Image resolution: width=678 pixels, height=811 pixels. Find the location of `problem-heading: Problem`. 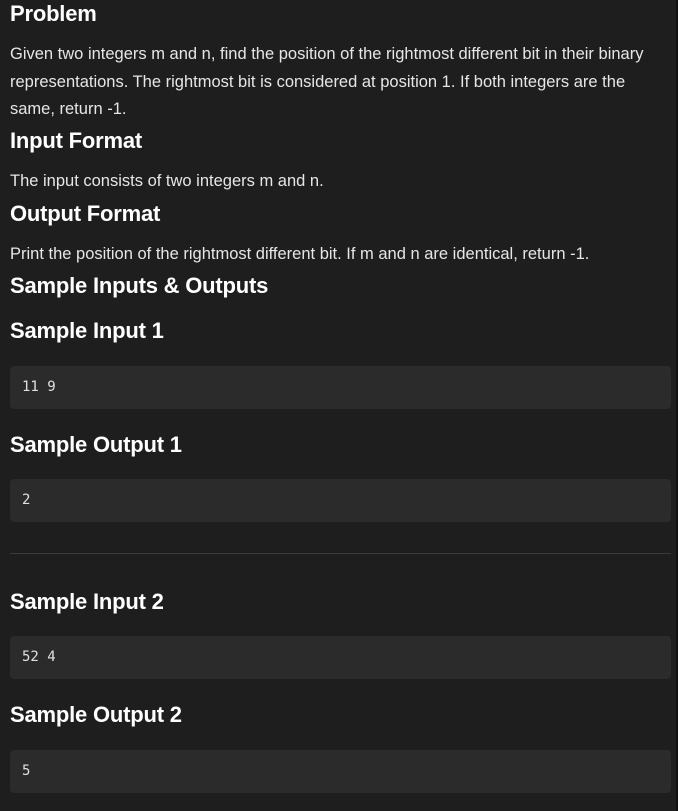

problem-heading: Problem is located at coordinates (53, 13).